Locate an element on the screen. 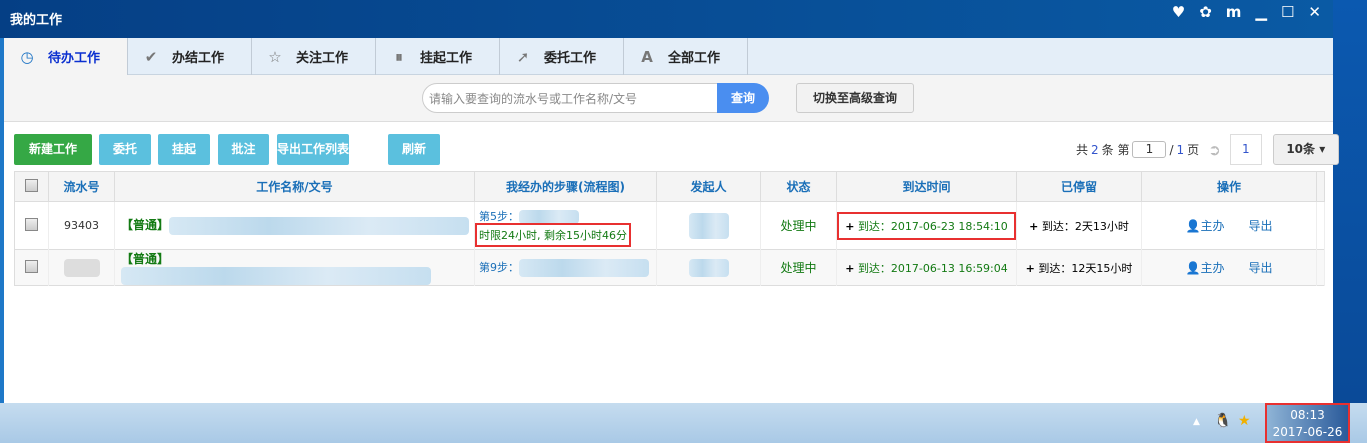  tab-completed: ✔ 办结工作 is located at coordinates (190, 56).